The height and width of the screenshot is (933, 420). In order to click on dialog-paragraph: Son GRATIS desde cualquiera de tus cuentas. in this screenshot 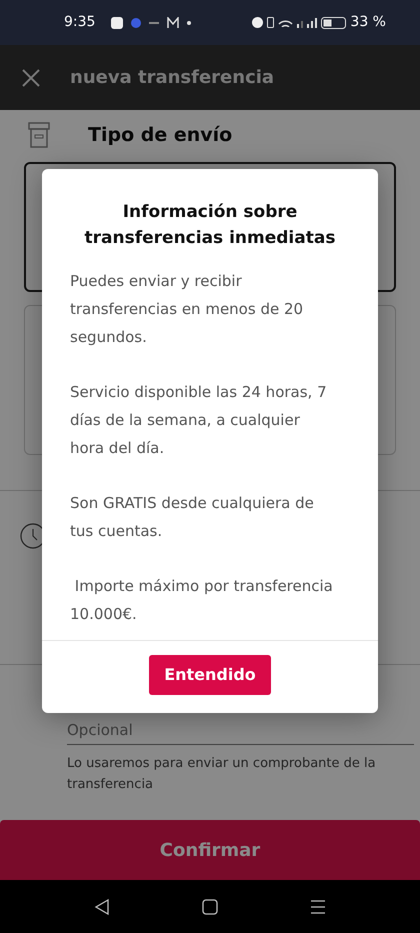, I will do `click(192, 517)`.